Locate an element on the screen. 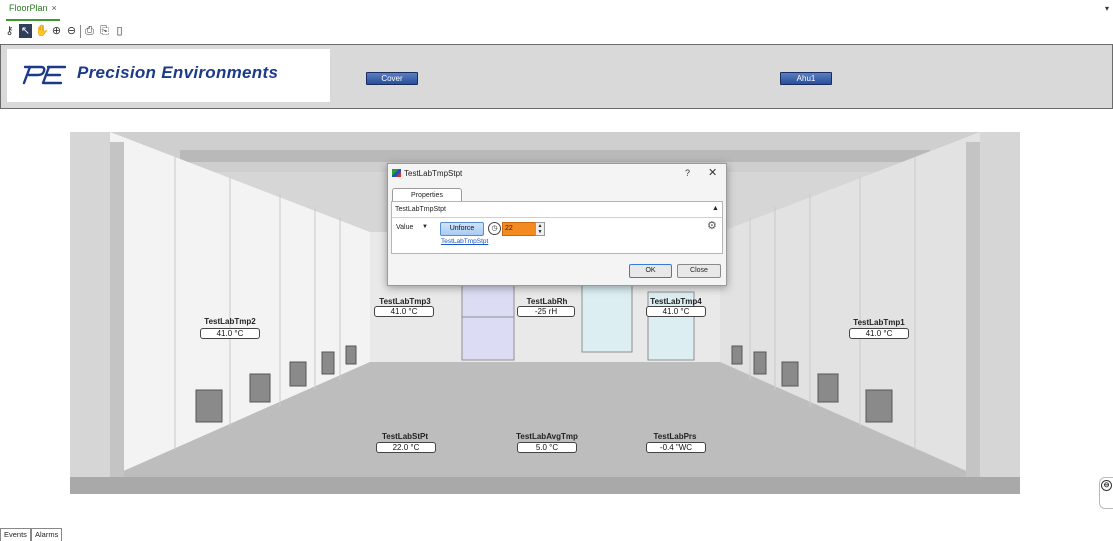  sensor-value-testlabrh: -25 rH is located at coordinates (546, 311).